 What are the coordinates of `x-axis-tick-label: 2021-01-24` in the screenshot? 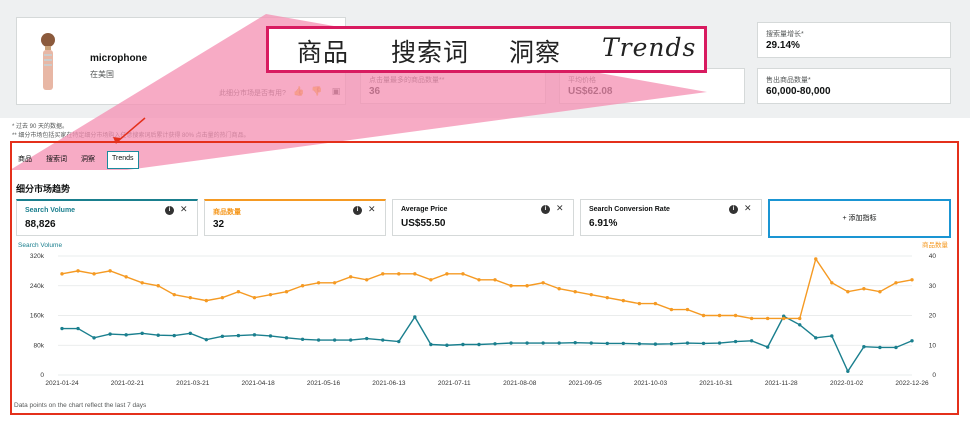 It's located at (62, 383).